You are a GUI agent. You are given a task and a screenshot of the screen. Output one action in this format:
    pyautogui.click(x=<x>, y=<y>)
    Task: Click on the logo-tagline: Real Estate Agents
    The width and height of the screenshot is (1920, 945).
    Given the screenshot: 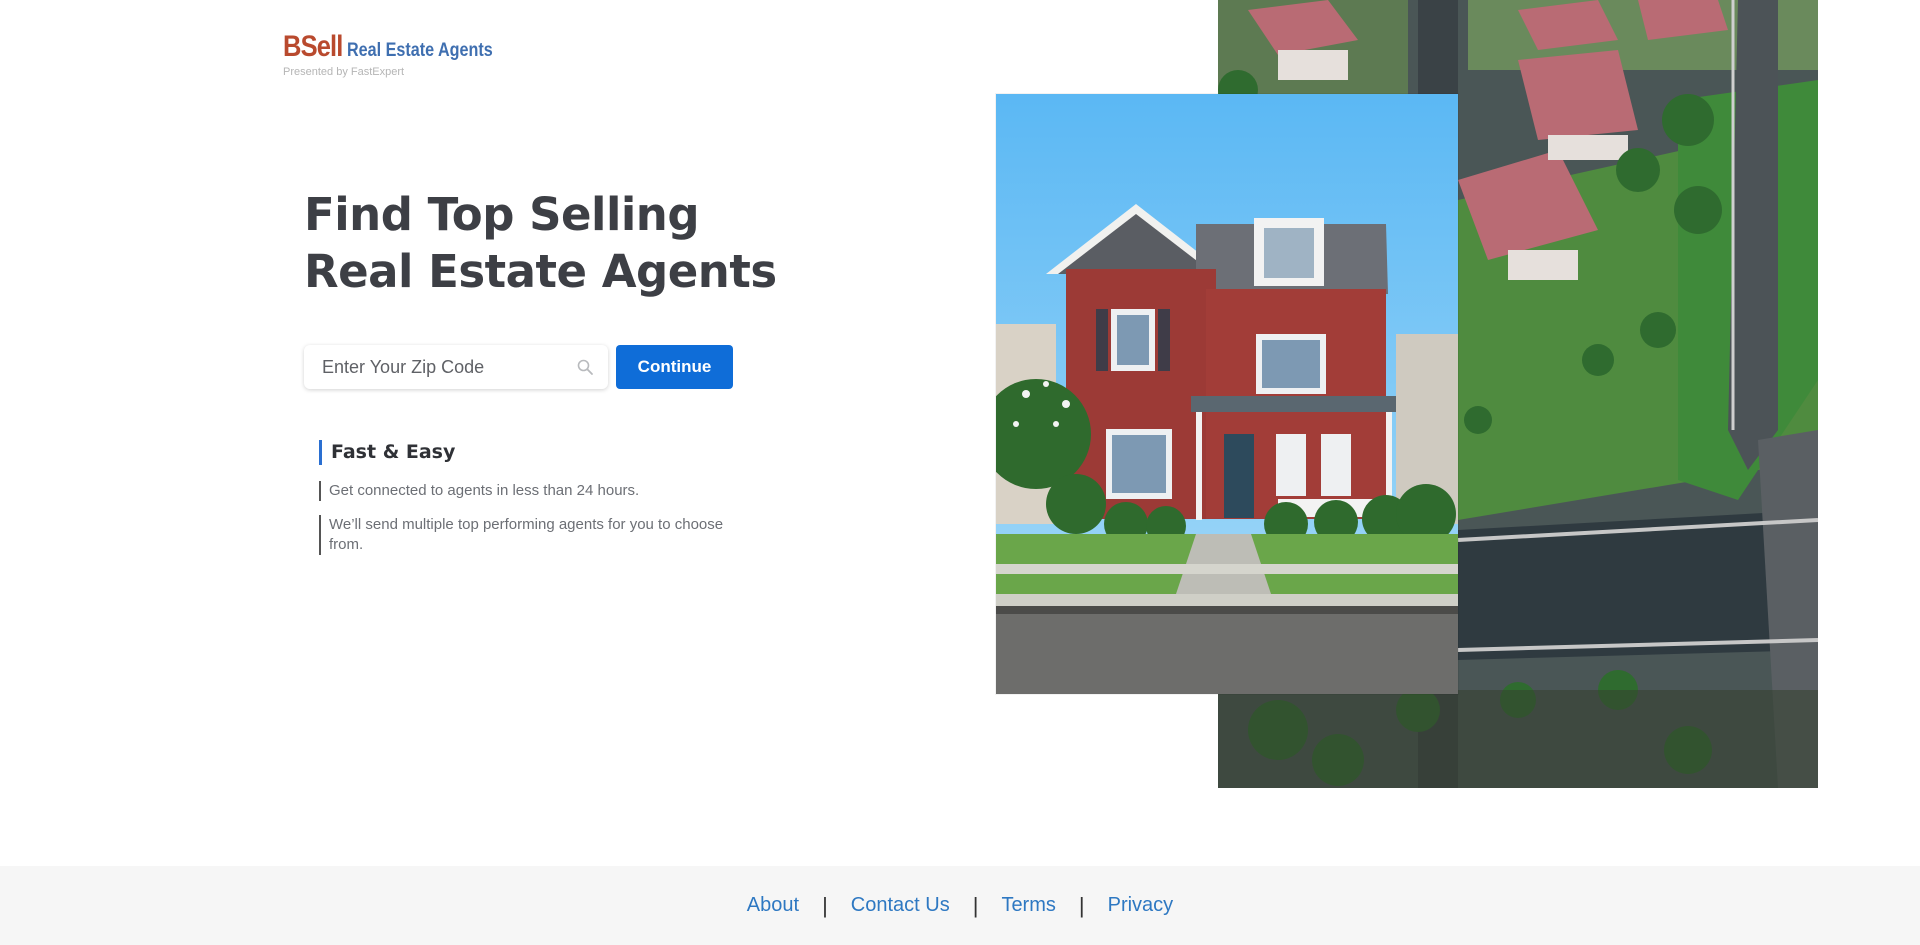 What is the action you would take?
    pyautogui.click(x=420, y=50)
    